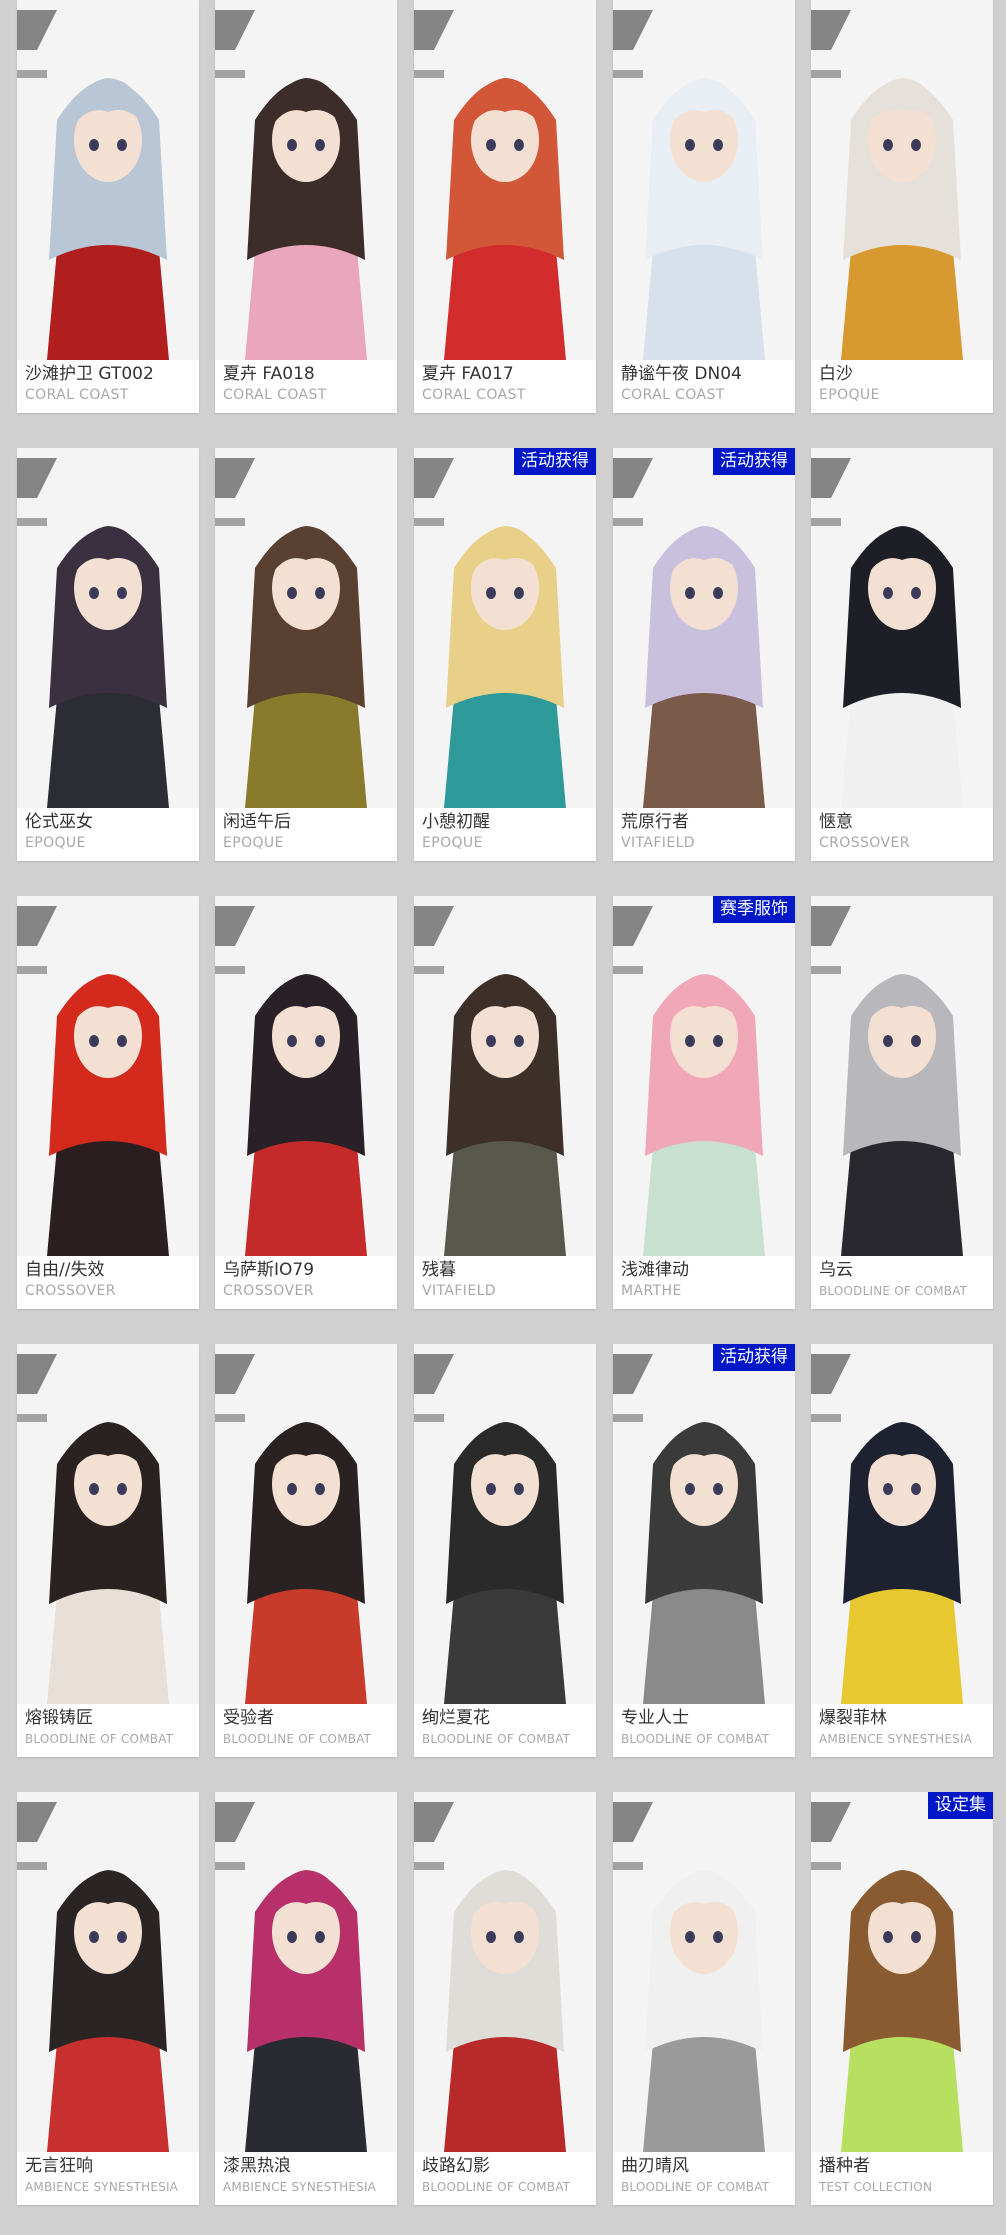 This screenshot has height=2235, width=1006. I want to click on skin-name: 沙滩护卫 GT002, so click(89, 374).